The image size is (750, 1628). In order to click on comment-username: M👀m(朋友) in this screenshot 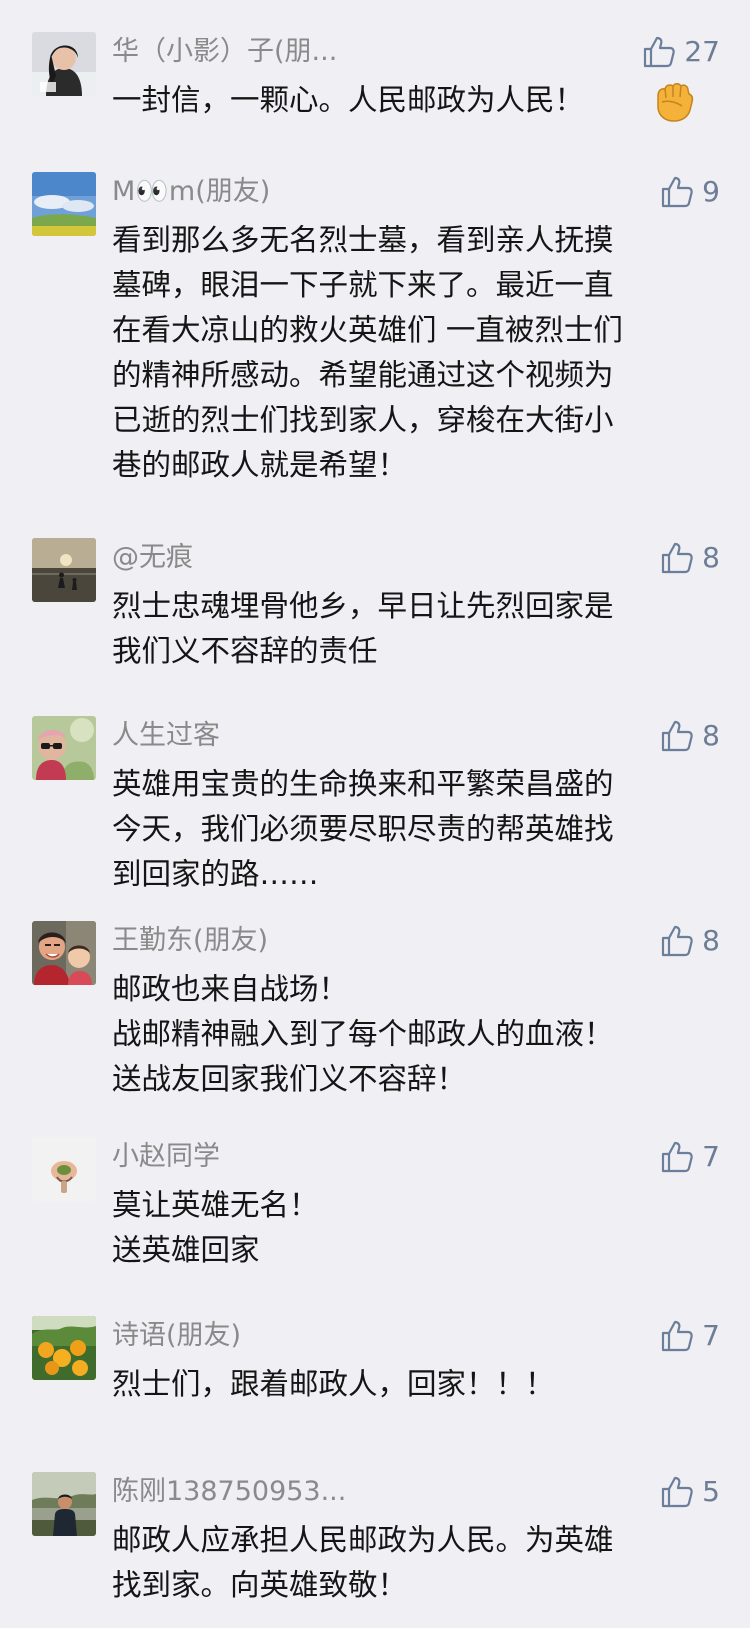, I will do `click(191, 192)`.